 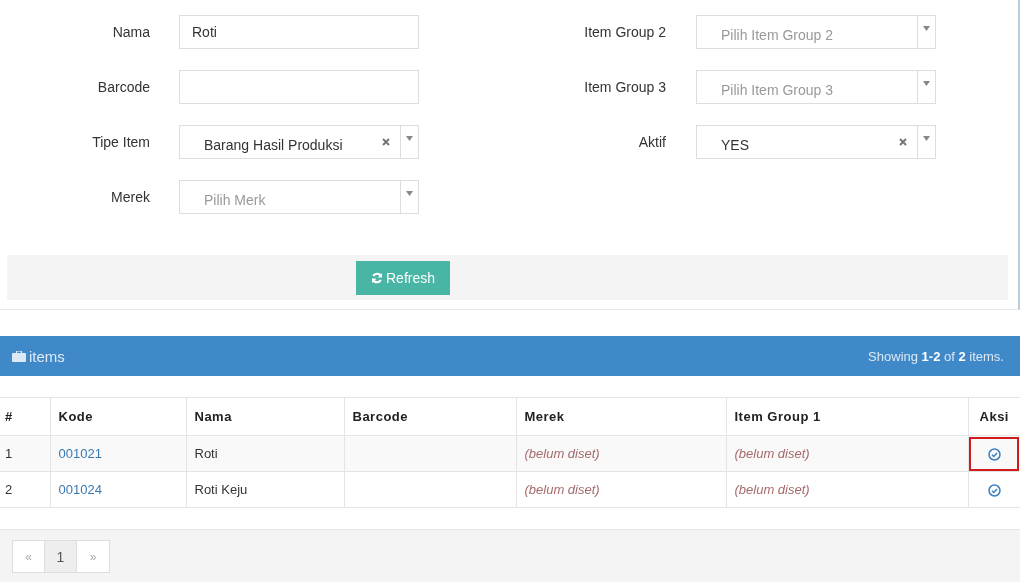 I want to click on column-header: Aksi, so click(x=994, y=416).